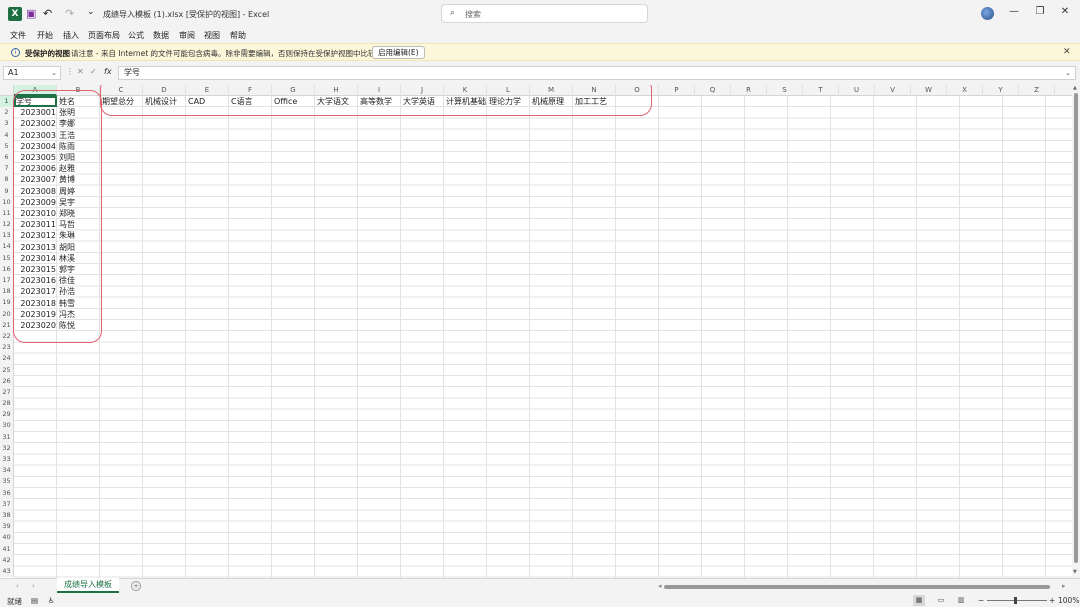 The width and height of the screenshot is (1080, 607). I want to click on add-sheet-icon: +, so click(136, 586).